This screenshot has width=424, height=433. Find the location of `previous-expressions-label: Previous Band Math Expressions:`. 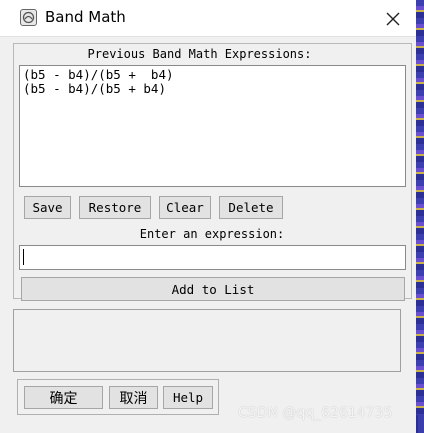

previous-expressions-label: Previous Band Math Expressions: is located at coordinates (199, 54).